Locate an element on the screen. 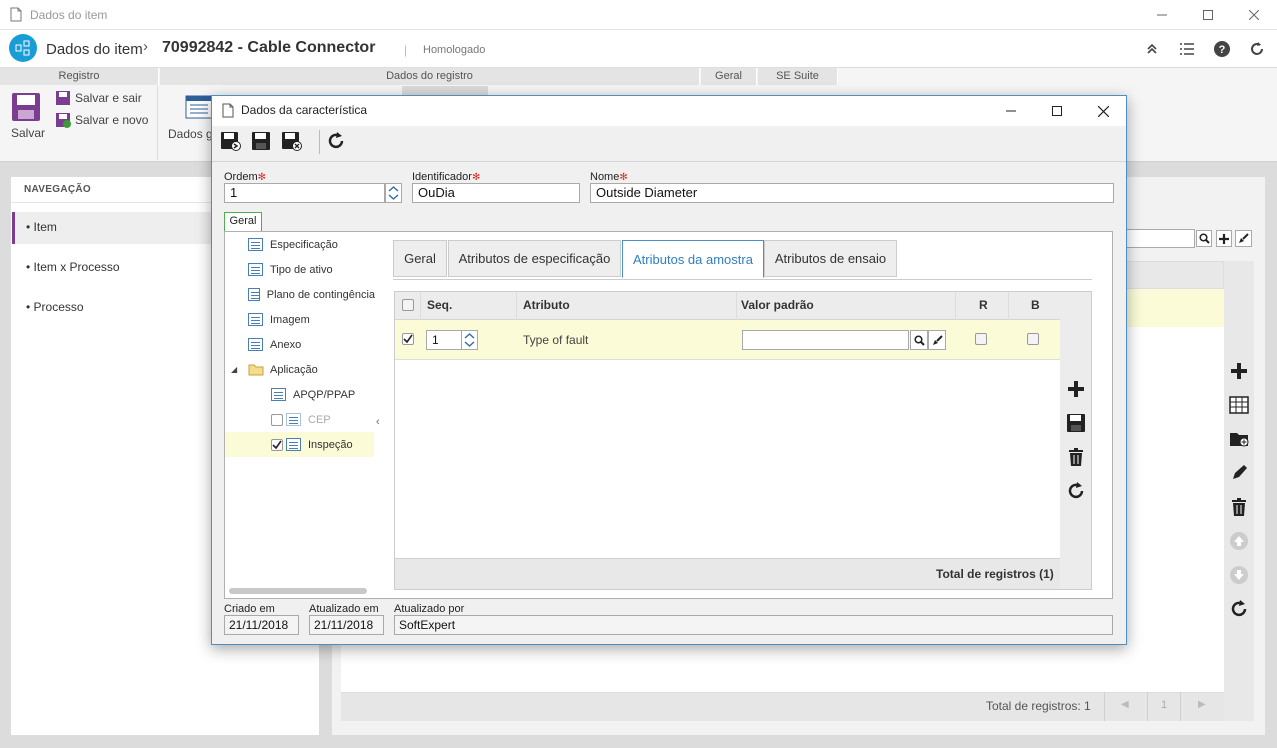 The image size is (1277, 748). close-button is located at coordinates (1254, 15).